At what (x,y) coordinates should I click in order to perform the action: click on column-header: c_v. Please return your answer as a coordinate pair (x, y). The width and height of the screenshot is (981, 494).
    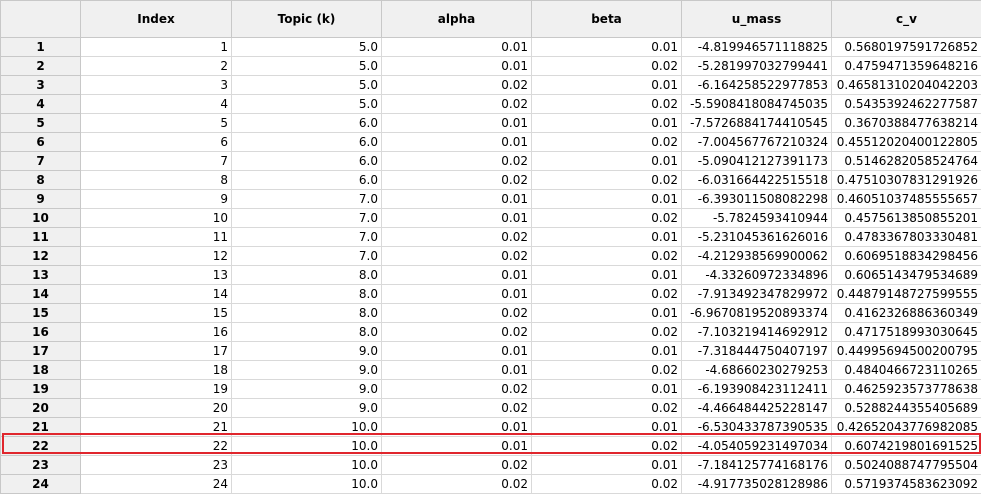
    Looking at the image, I should click on (906, 19).